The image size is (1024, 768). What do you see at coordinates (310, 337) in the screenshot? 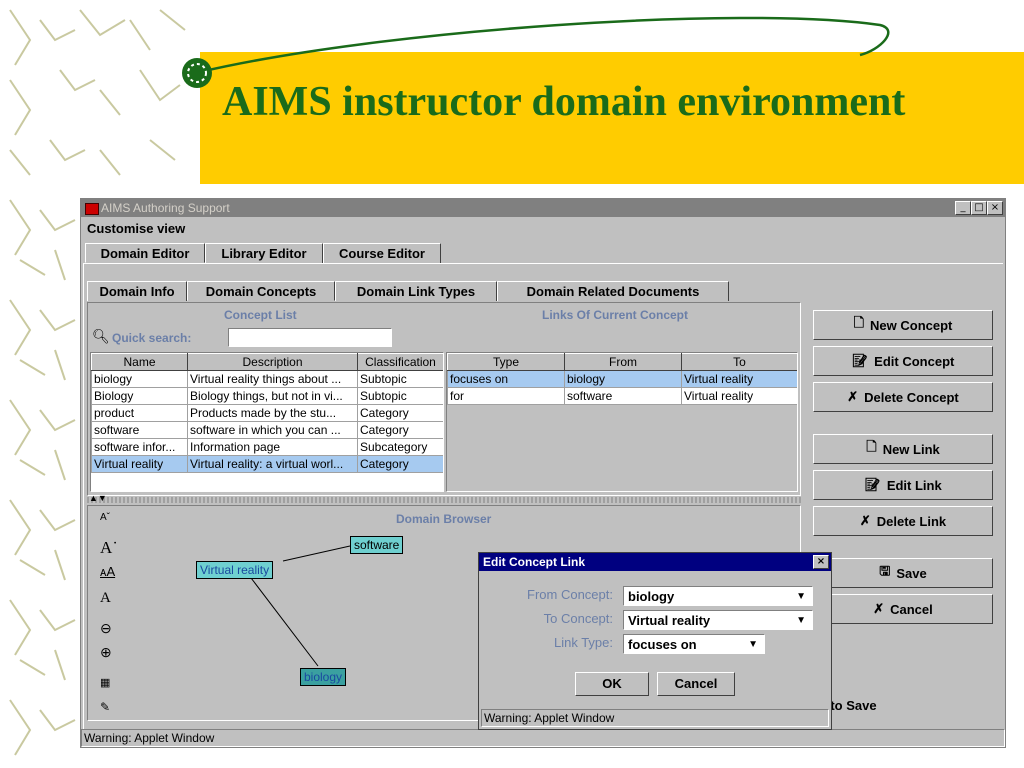
I see `quick-search-input` at bounding box center [310, 337].